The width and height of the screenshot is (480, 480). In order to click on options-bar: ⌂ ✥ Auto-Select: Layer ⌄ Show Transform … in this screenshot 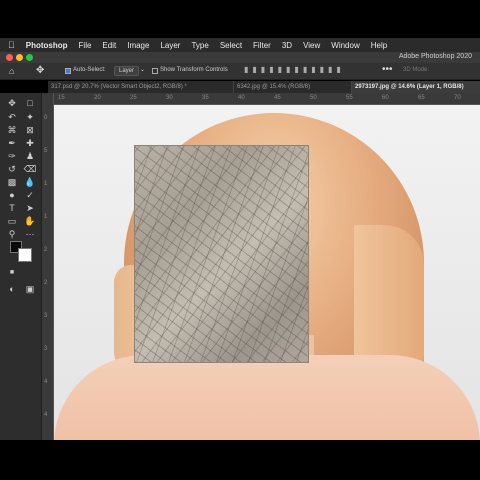, I will do `click(240, 71)`.